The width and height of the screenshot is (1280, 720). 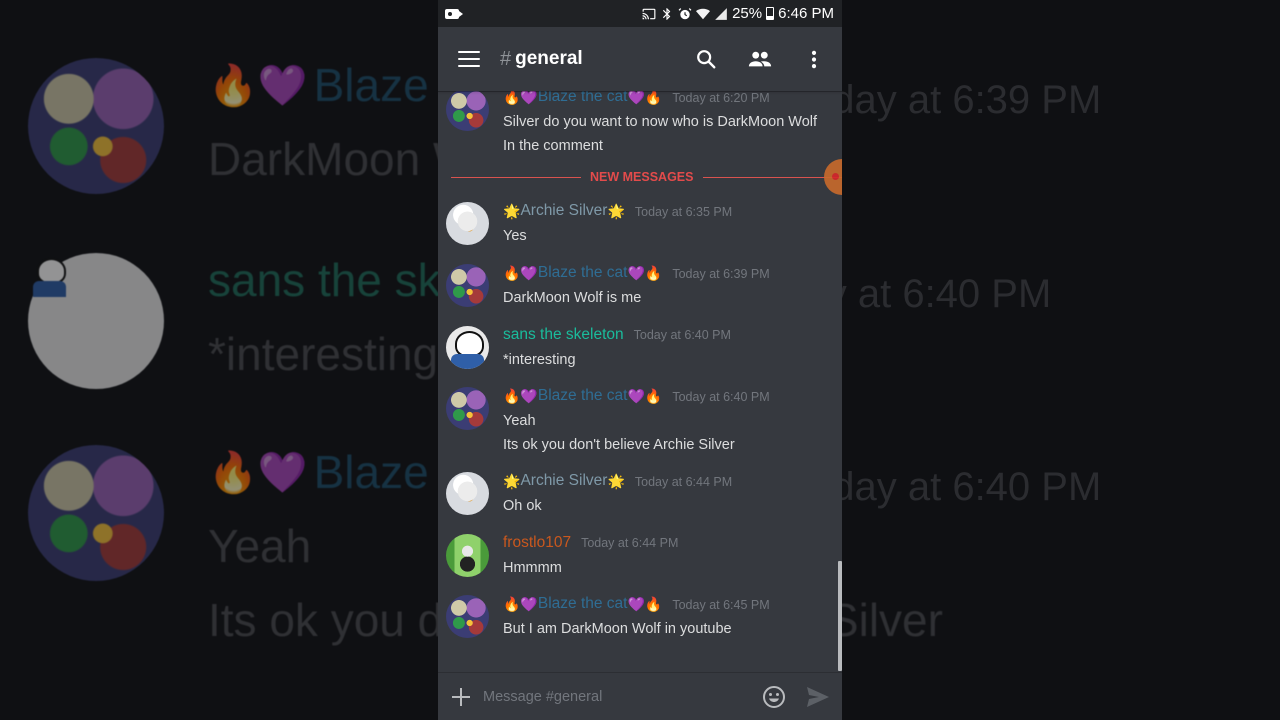 I want to click on message-text: In the comment, so click(x=553, y=146).